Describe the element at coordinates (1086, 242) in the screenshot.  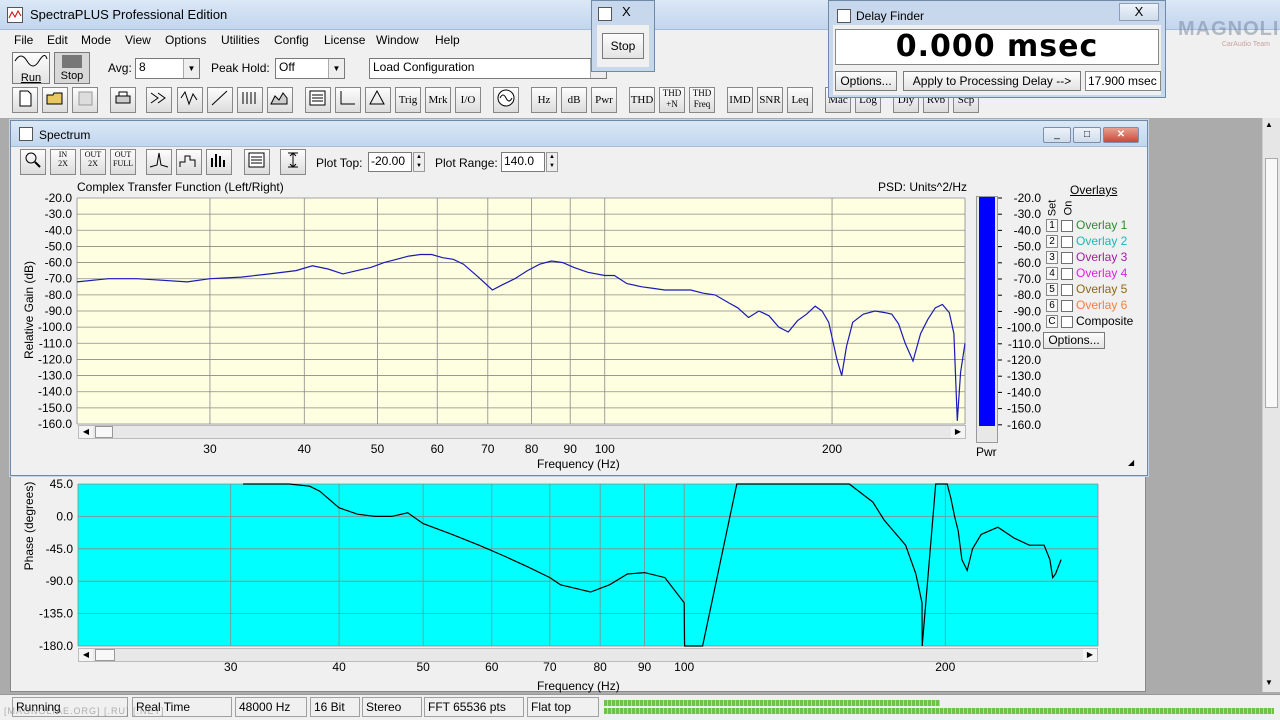
I see `overlay-row-2: 2 Overlay 2` at that location.